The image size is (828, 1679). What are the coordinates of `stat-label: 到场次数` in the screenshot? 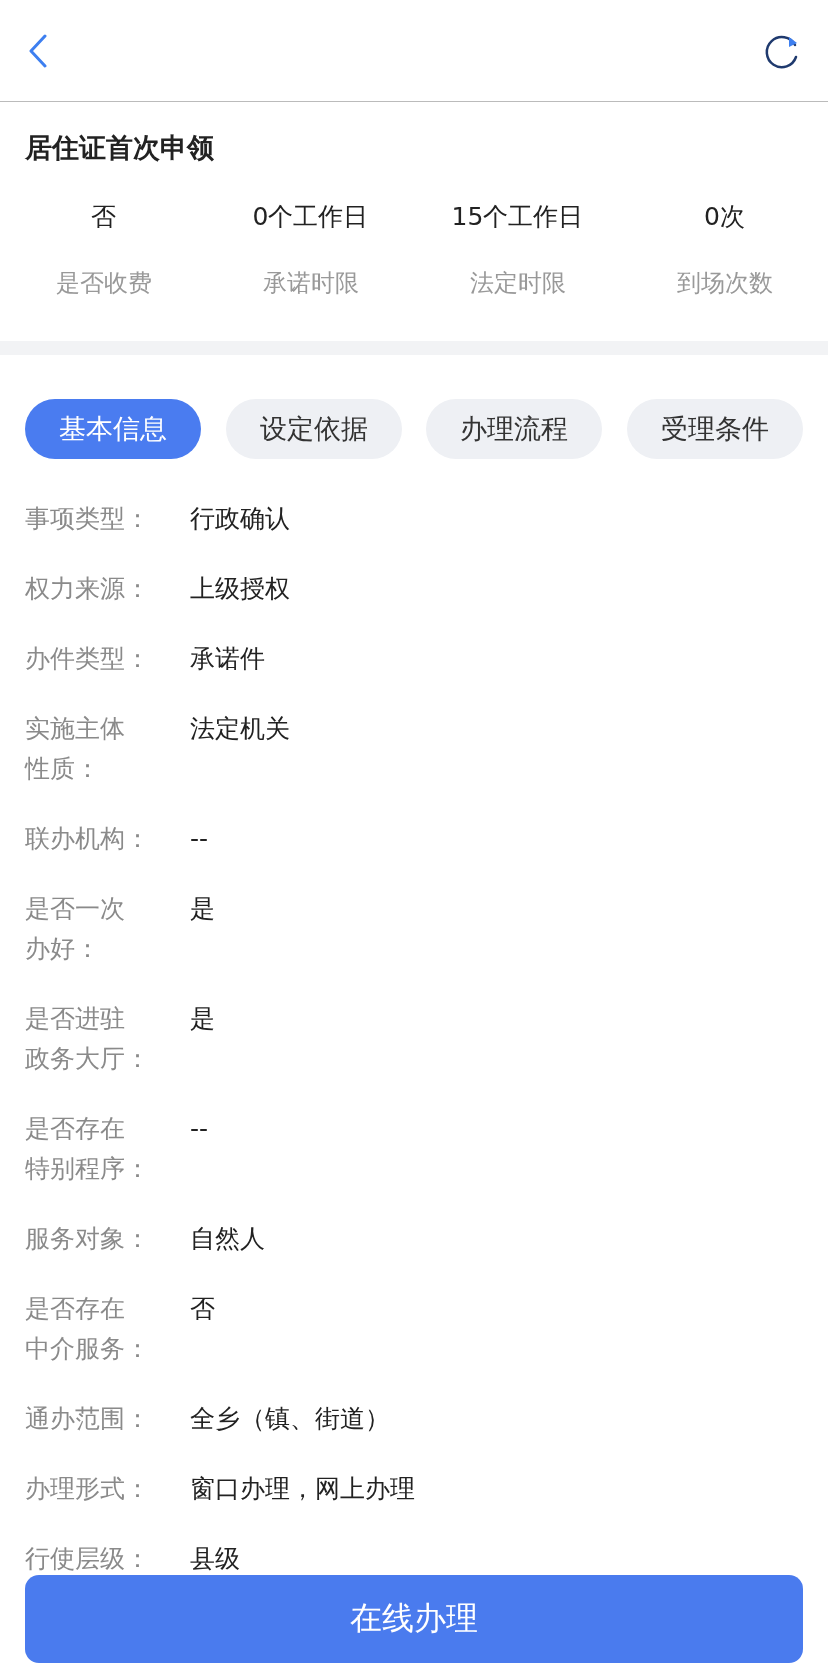 It's located at (724, 283).